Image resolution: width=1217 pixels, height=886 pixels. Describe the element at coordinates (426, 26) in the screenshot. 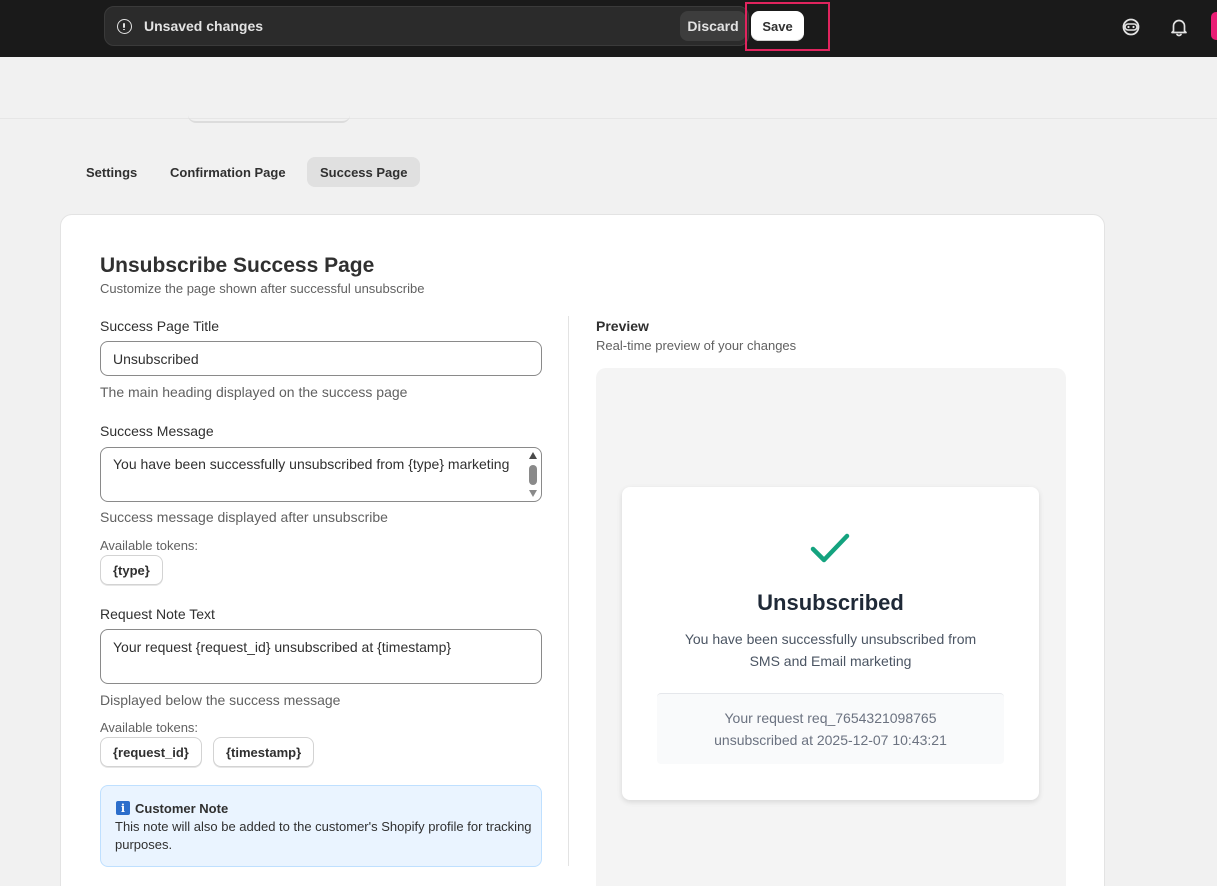

I see `unsaved-changes-bar: Unsaved changes` at that location.